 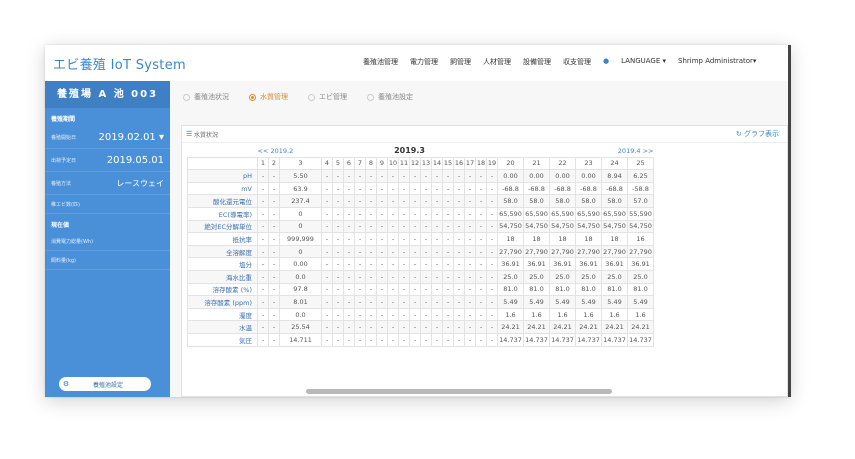 What do you see at coordinates (761, 134) in the screenshot?
I see `graph-view-label: グラフ表示` at bounding box center [761, 134].